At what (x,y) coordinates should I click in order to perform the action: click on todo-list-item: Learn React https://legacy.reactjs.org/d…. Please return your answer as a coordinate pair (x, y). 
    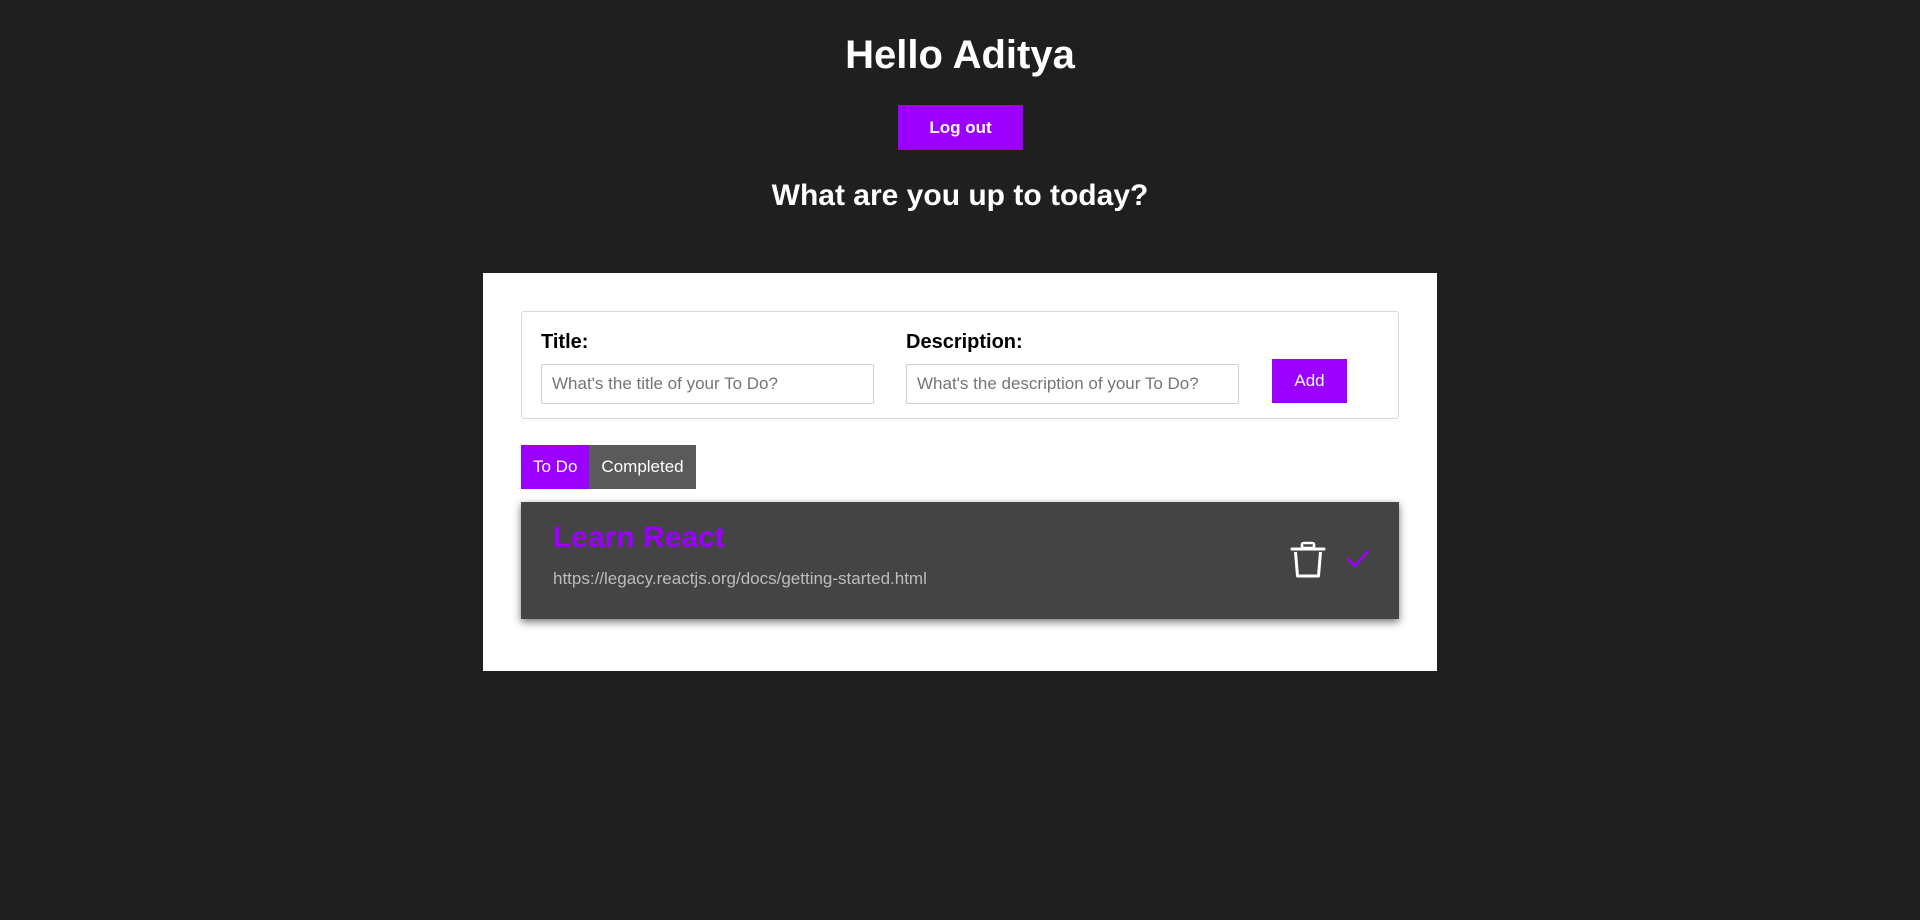
    Looking at the image, I should click on (960, 560).